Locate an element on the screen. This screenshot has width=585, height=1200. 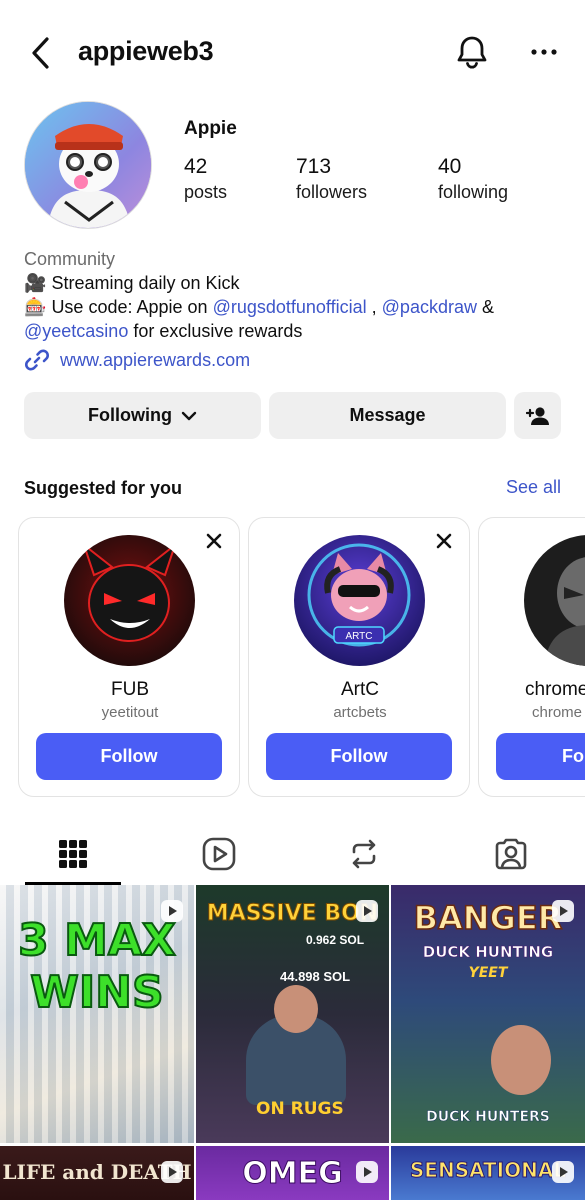
profile-username: appieweb3 is located at coordinates (146, 51).